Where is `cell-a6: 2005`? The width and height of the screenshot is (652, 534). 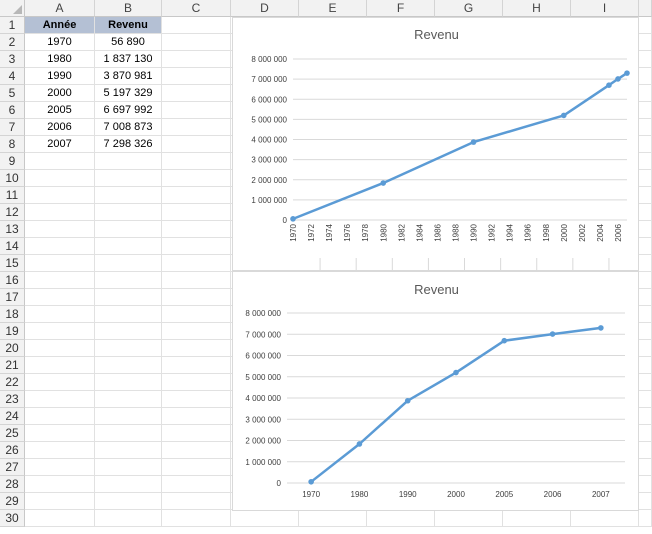
cell-a6: 2005 is located at coordinates (60, 110).